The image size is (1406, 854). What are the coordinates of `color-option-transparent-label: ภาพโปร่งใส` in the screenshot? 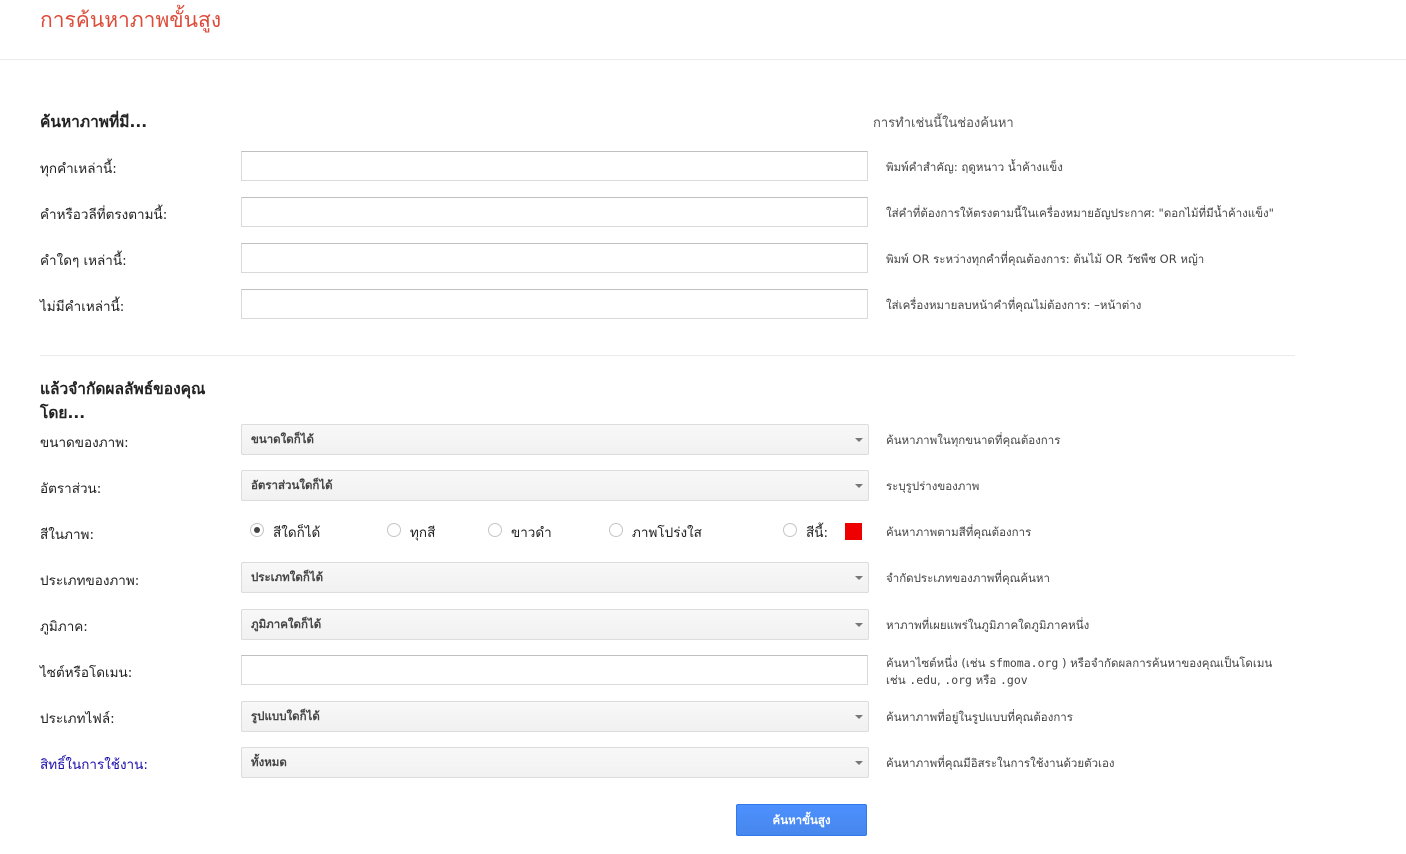 It's located at (667, 533).